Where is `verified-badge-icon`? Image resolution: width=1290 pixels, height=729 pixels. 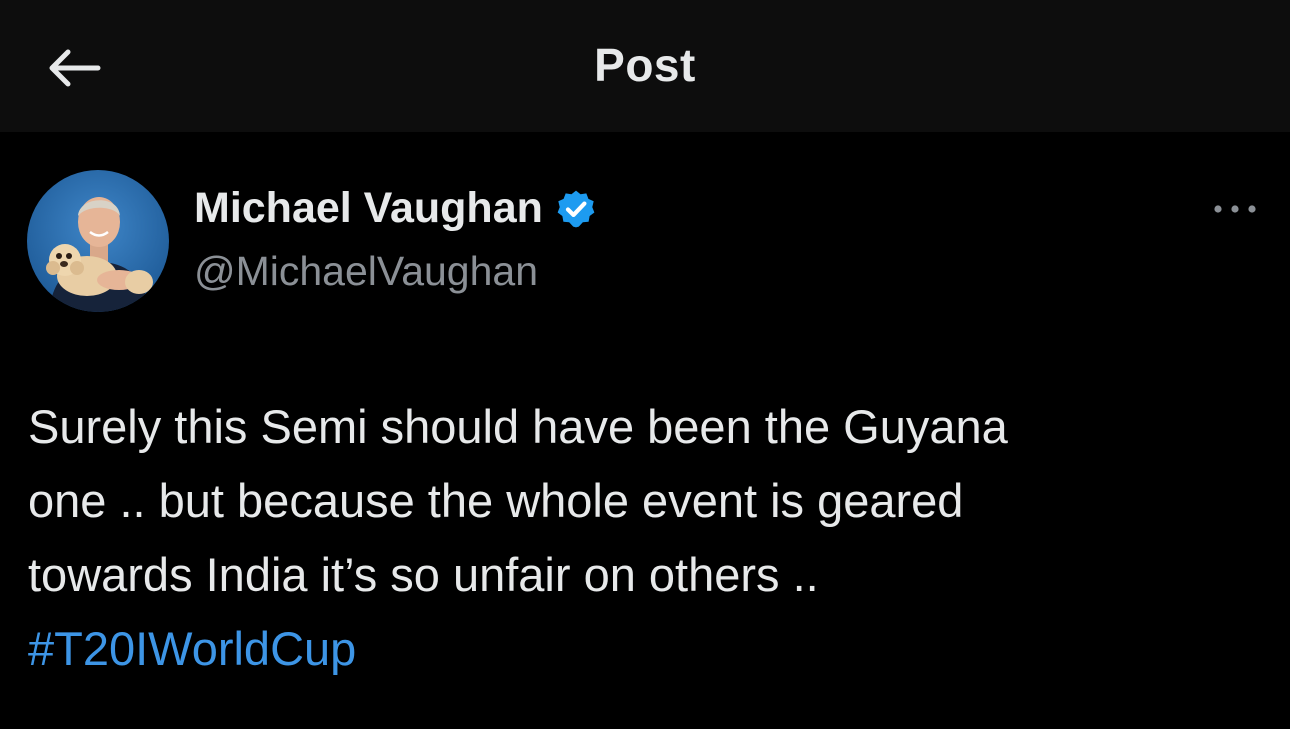 verified-badge-icon is located at coordinates (576, 209).